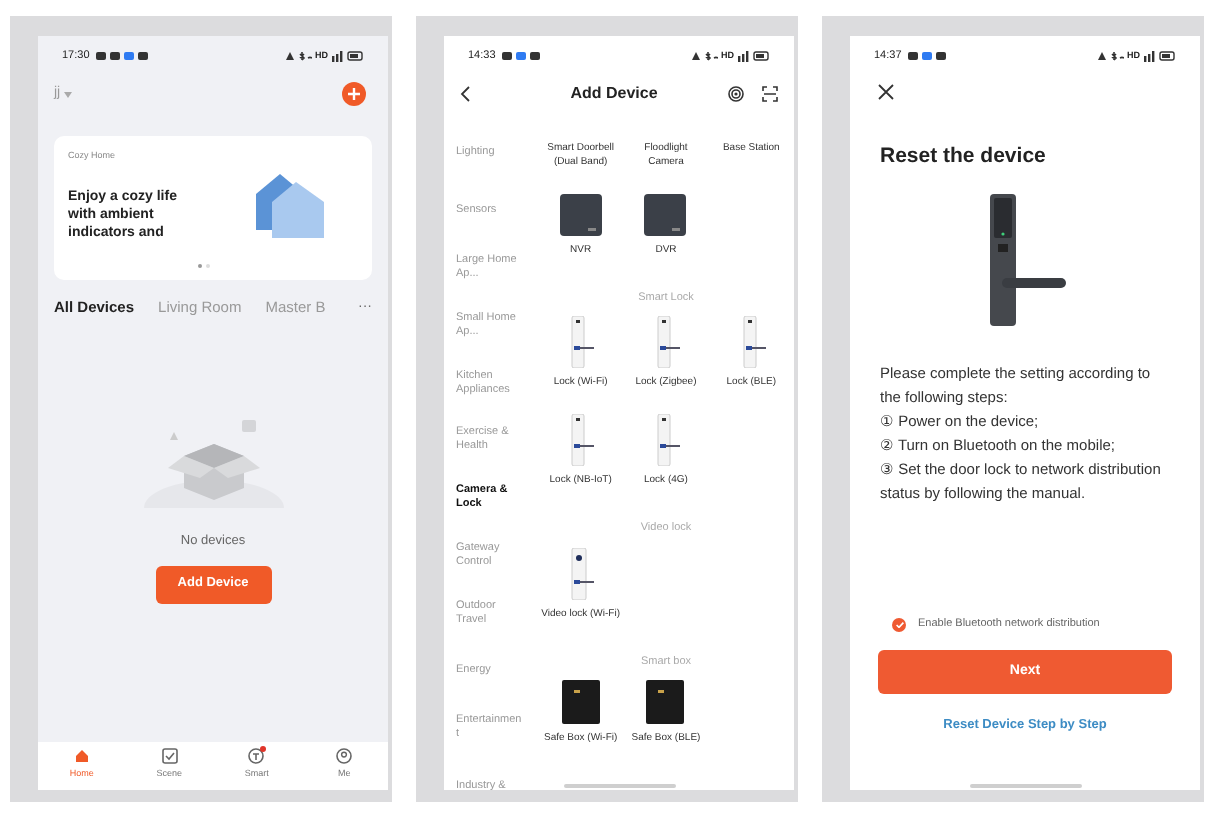 The height and width of the screenshot is (814, 1210). I want to click on nearby-scan-button, so click(736, 94).